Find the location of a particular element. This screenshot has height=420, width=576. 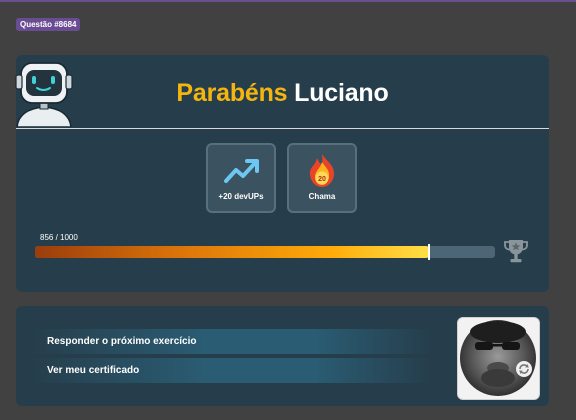

question-badge: Questão #8684 is located at coordinates (48, 24).